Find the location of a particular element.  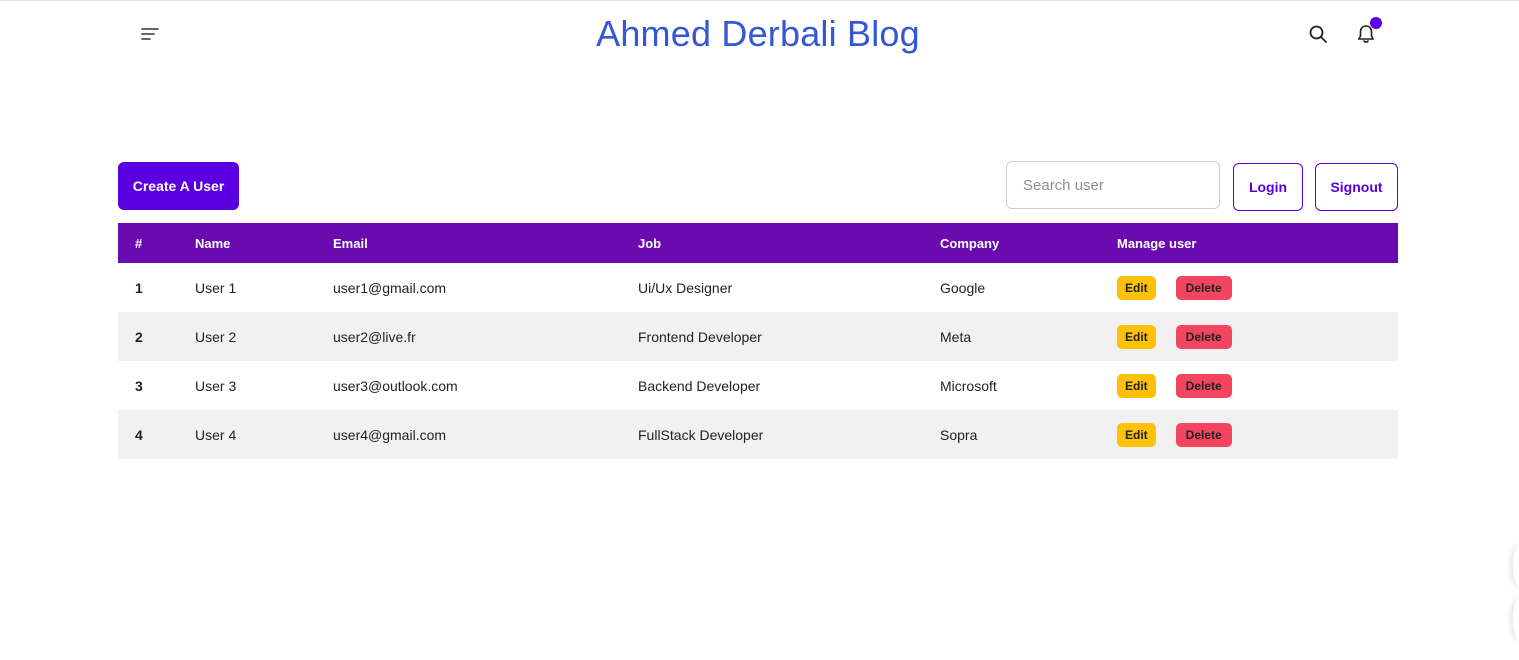

user-name: User 1 is located at coordinates (216, 287).